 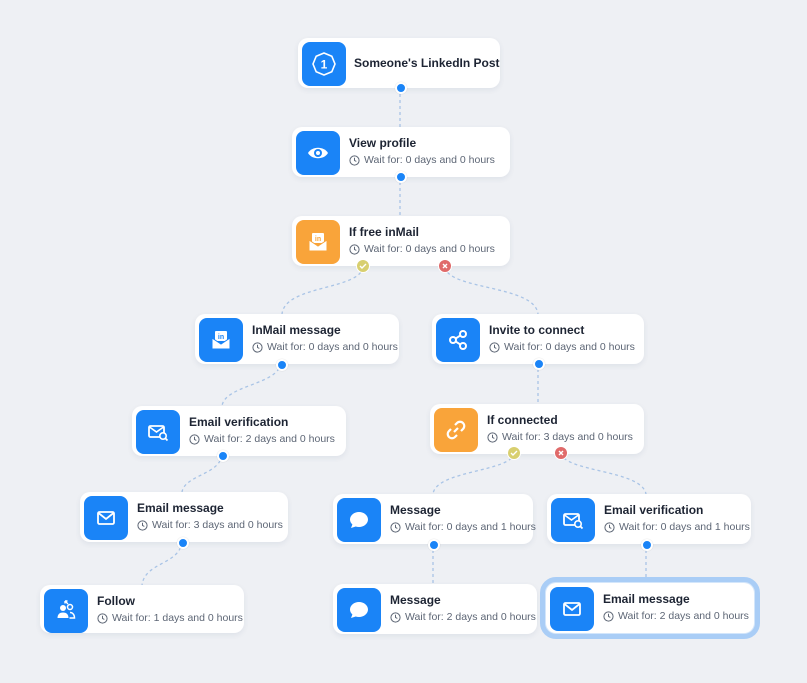 I want to click on node-title: If free inMail, so click(x=384, y=232).